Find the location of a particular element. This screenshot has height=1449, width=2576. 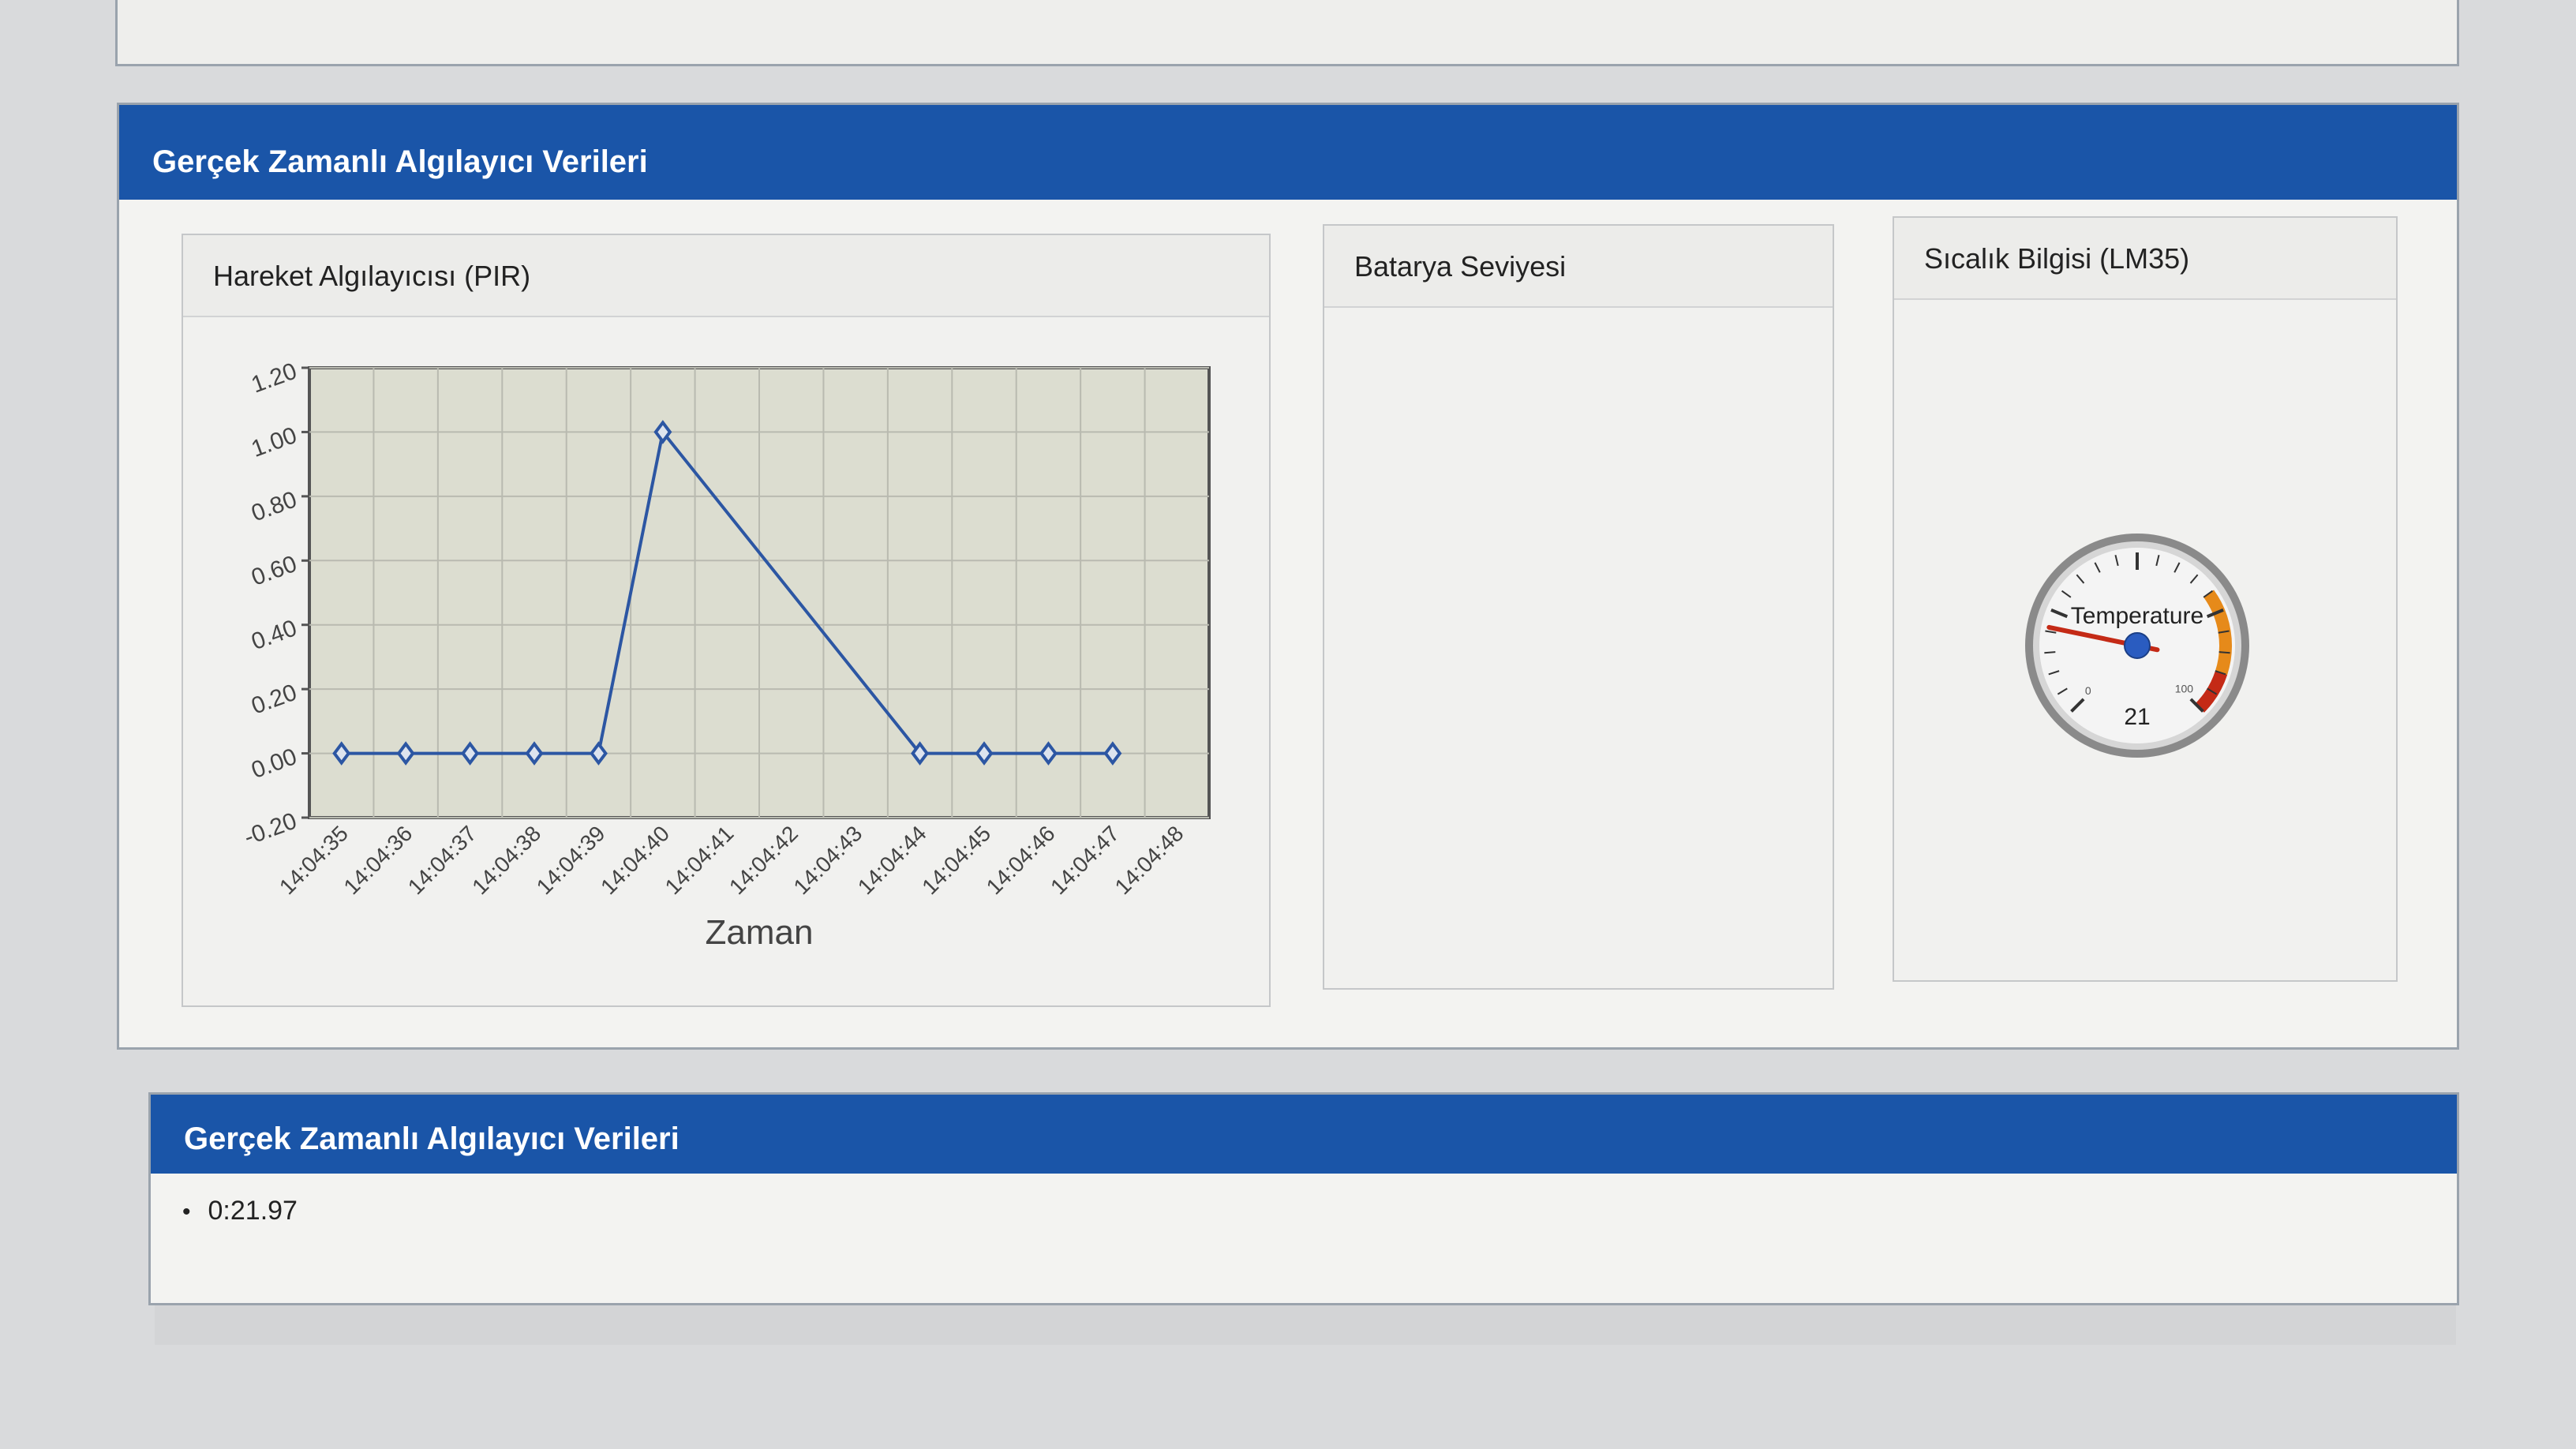

y-tick-label: 0.40 is located at coordinates (274, 635).